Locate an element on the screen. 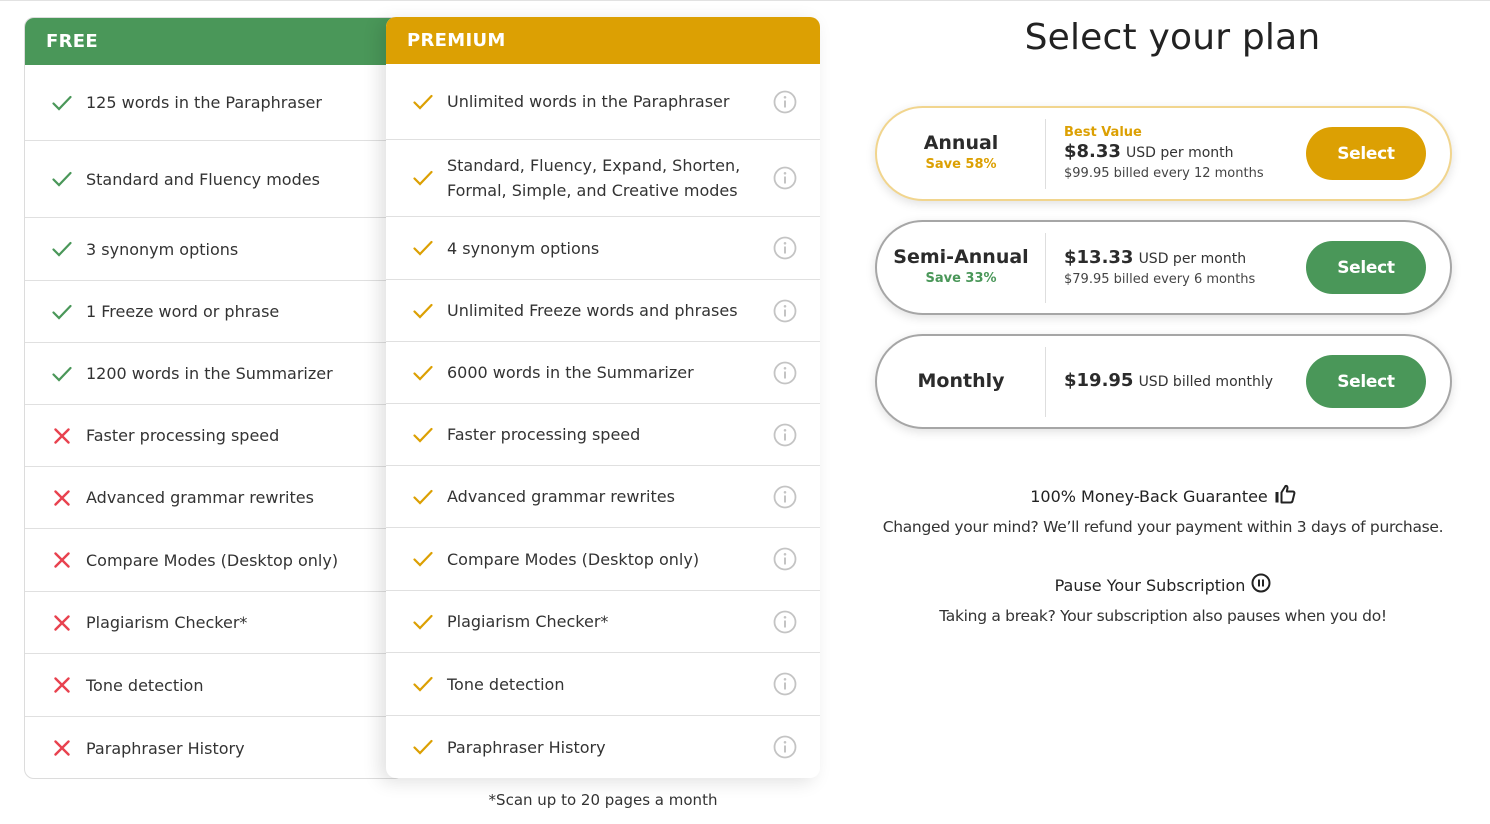  feature-label: Unlimited Freeze words and phrases is located at coordinates (592, 310).